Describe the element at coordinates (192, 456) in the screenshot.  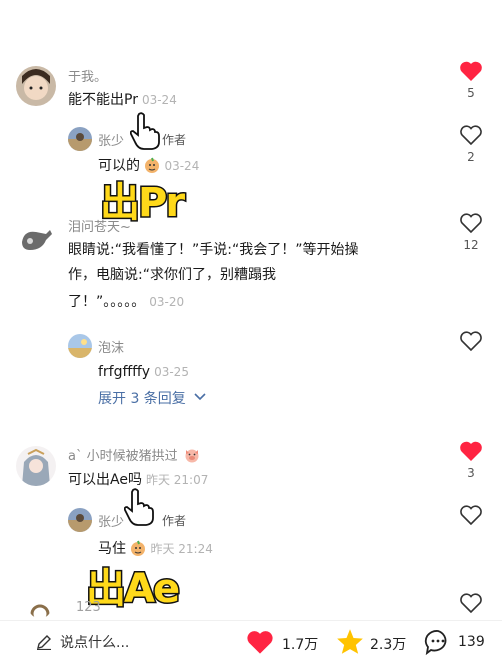
I see `pig-emoji-icon` at that location.